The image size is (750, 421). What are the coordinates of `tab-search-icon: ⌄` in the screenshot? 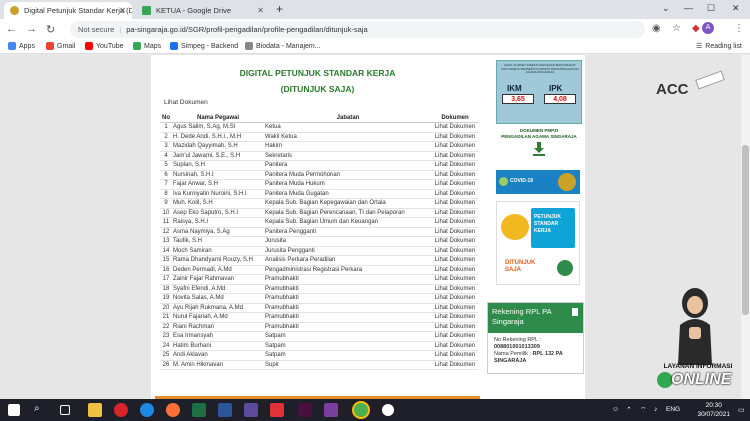 It's located at (666, 8).